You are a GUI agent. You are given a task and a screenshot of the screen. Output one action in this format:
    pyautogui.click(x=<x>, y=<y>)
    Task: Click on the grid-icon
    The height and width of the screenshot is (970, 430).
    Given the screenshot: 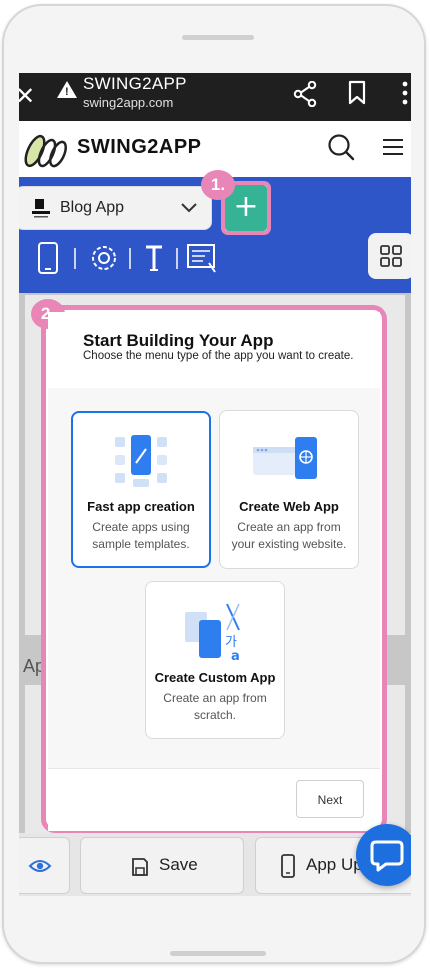 What is the action you would take?
    pyautogui.click(x=391, y=256)
    